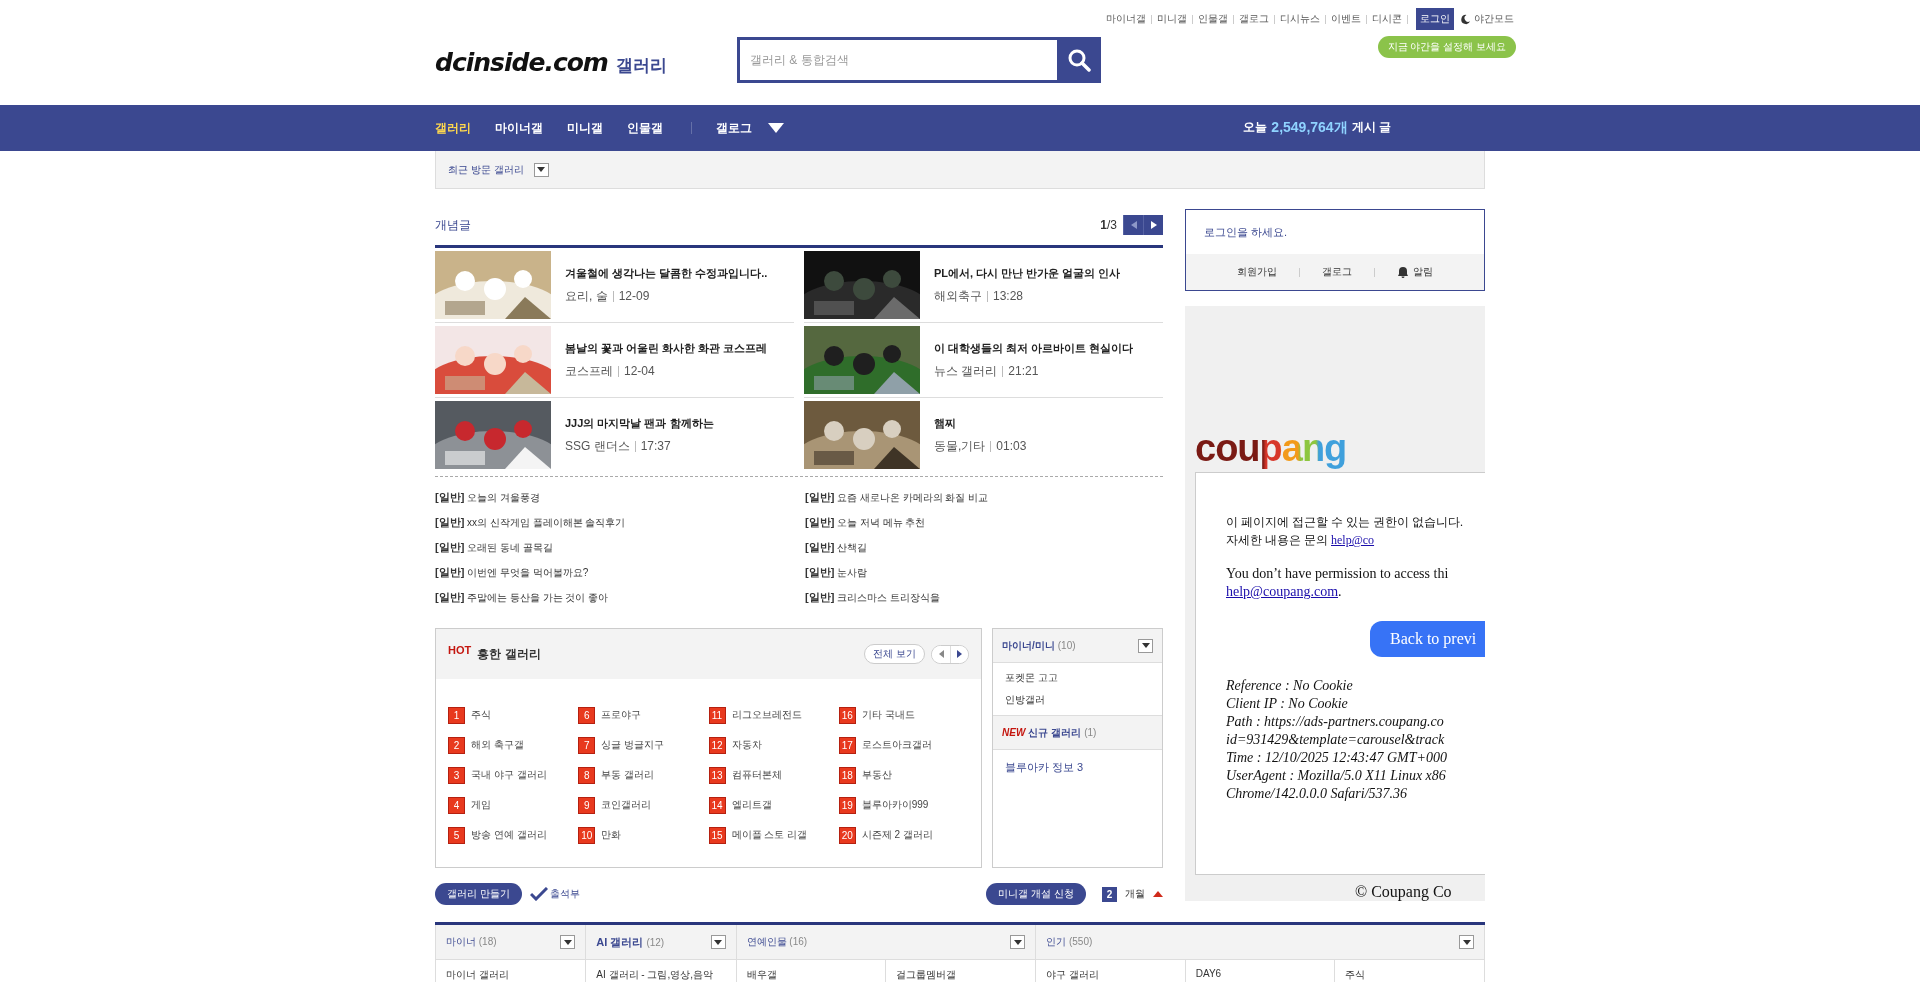  What do you see at coordinates (509, 654) in the screenshot?
I see `panel-title: 흥한 갤러리` at bounding box center [509, 654].